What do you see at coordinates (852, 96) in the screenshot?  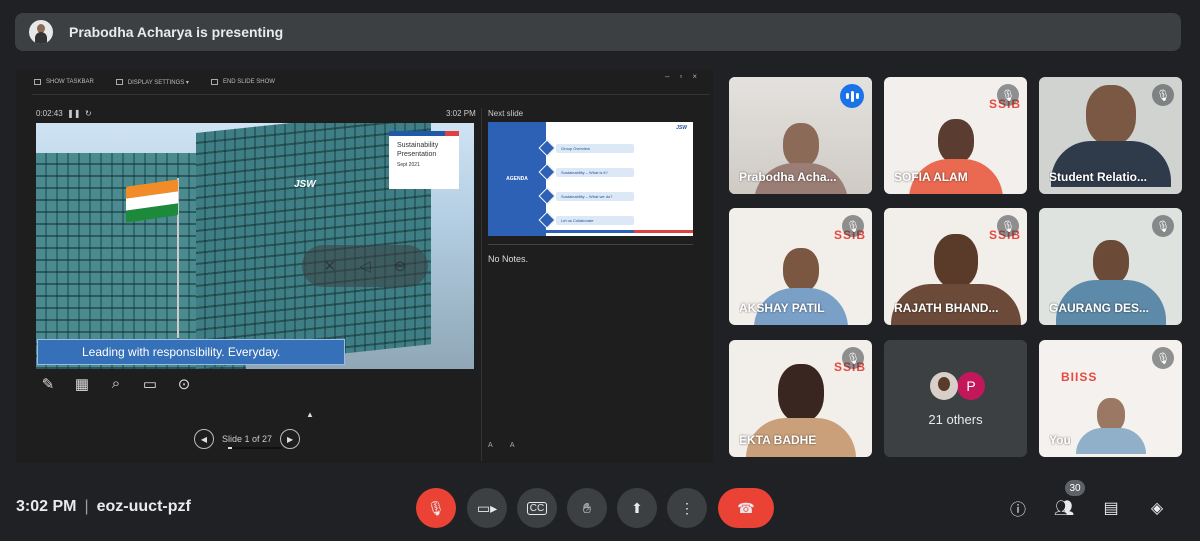 I see `speaking-indicator-icon` at bounding box center [852, 96].